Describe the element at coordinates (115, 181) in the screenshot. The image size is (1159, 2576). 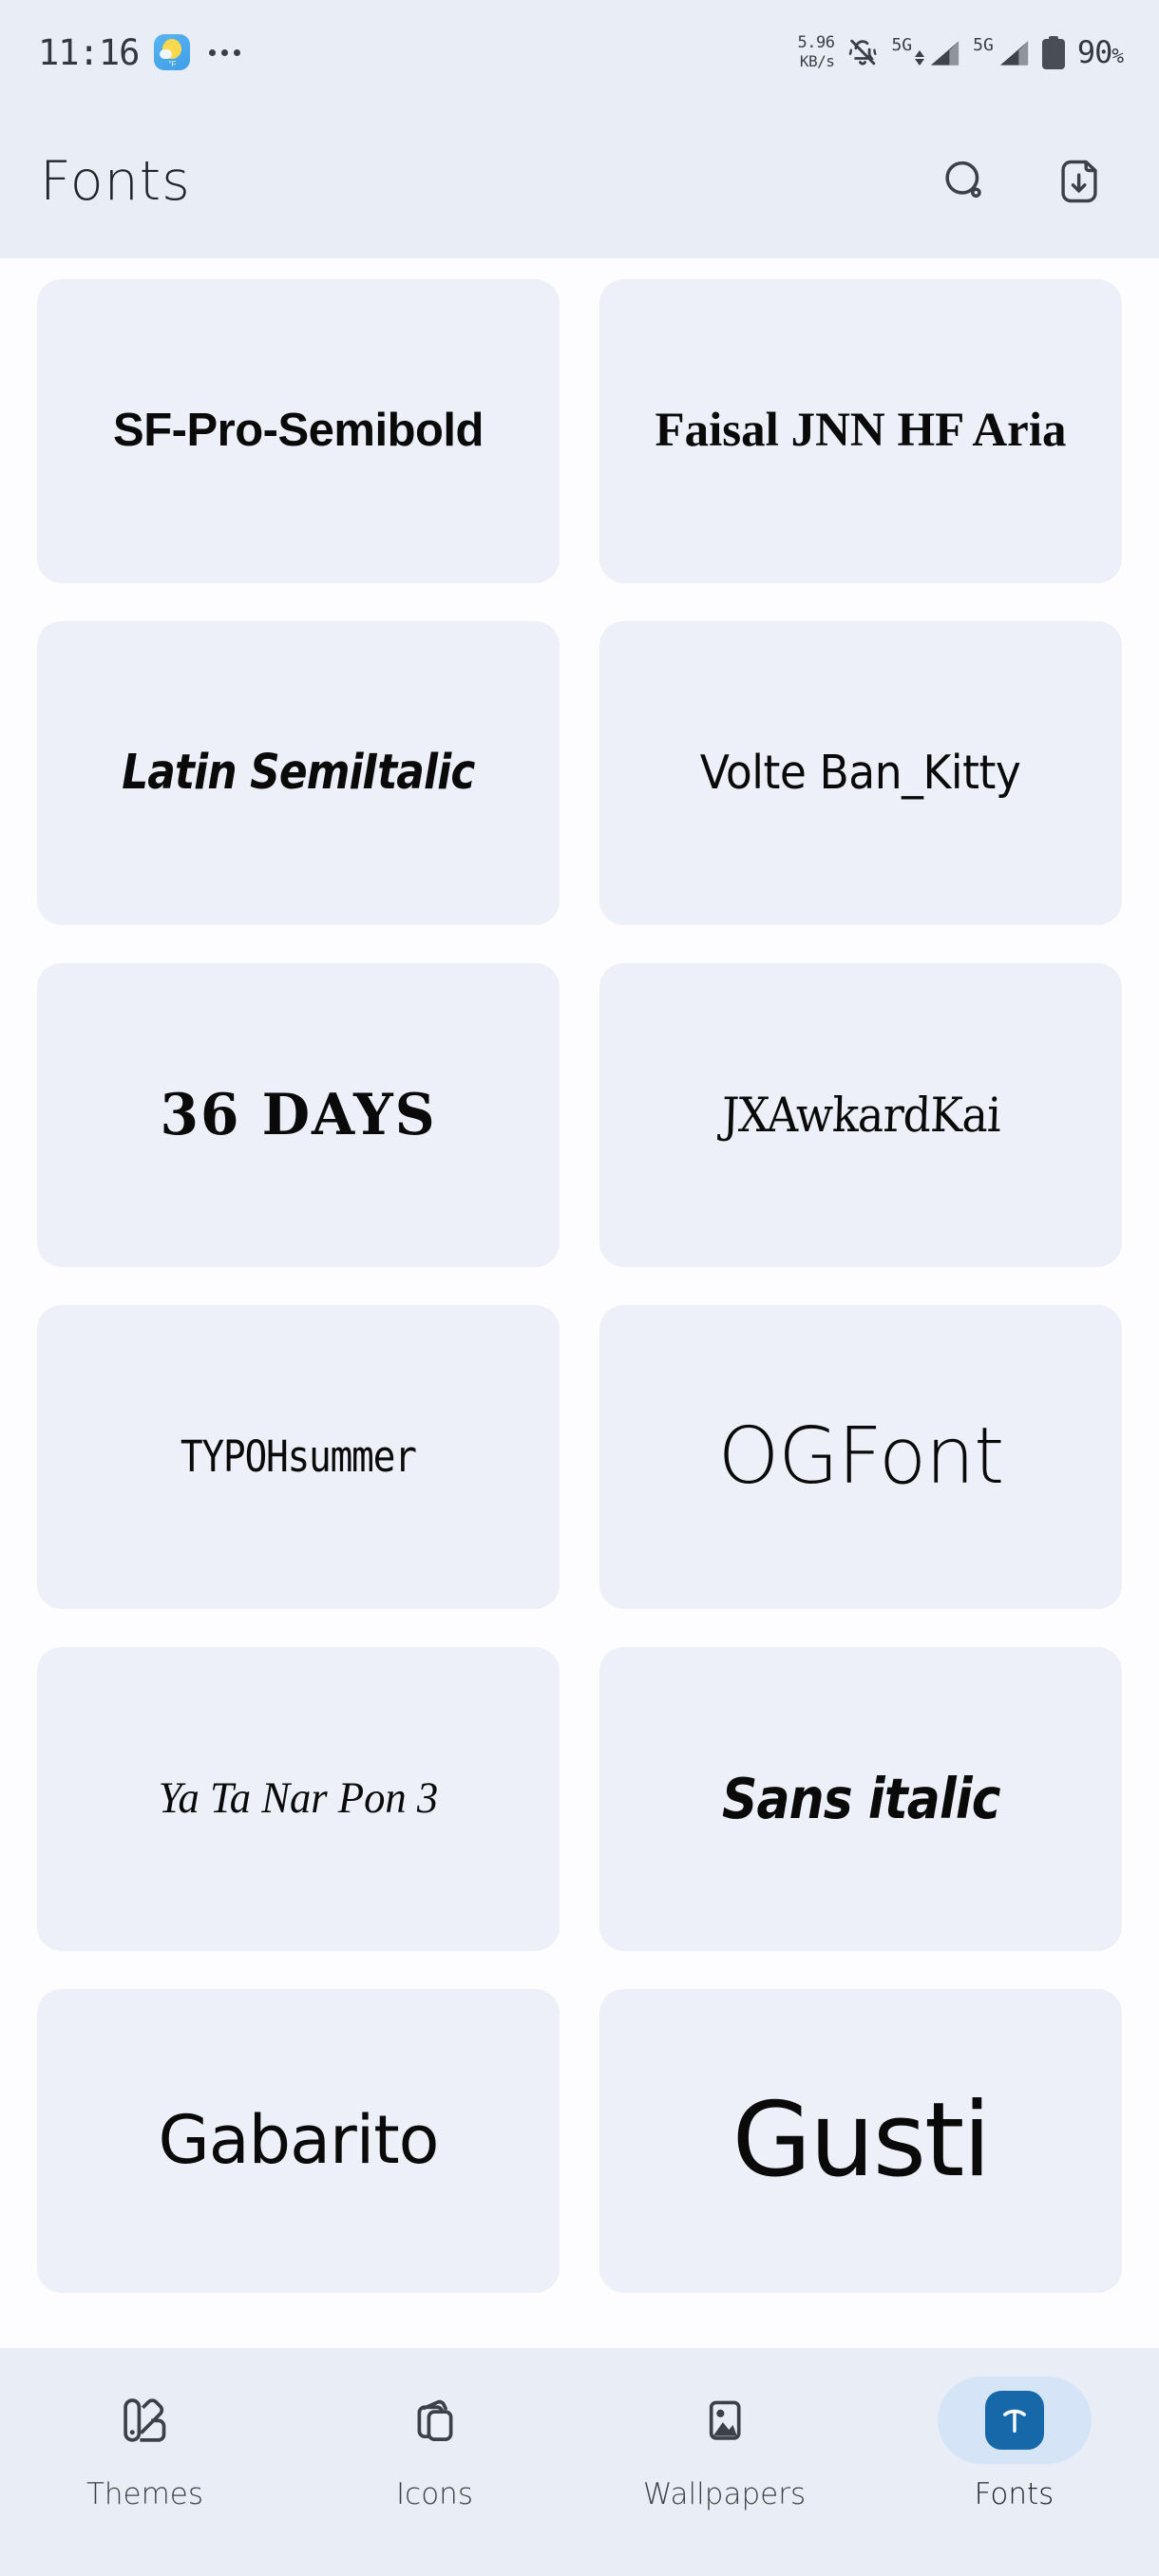
I see `page-title: Fonts` at that location.